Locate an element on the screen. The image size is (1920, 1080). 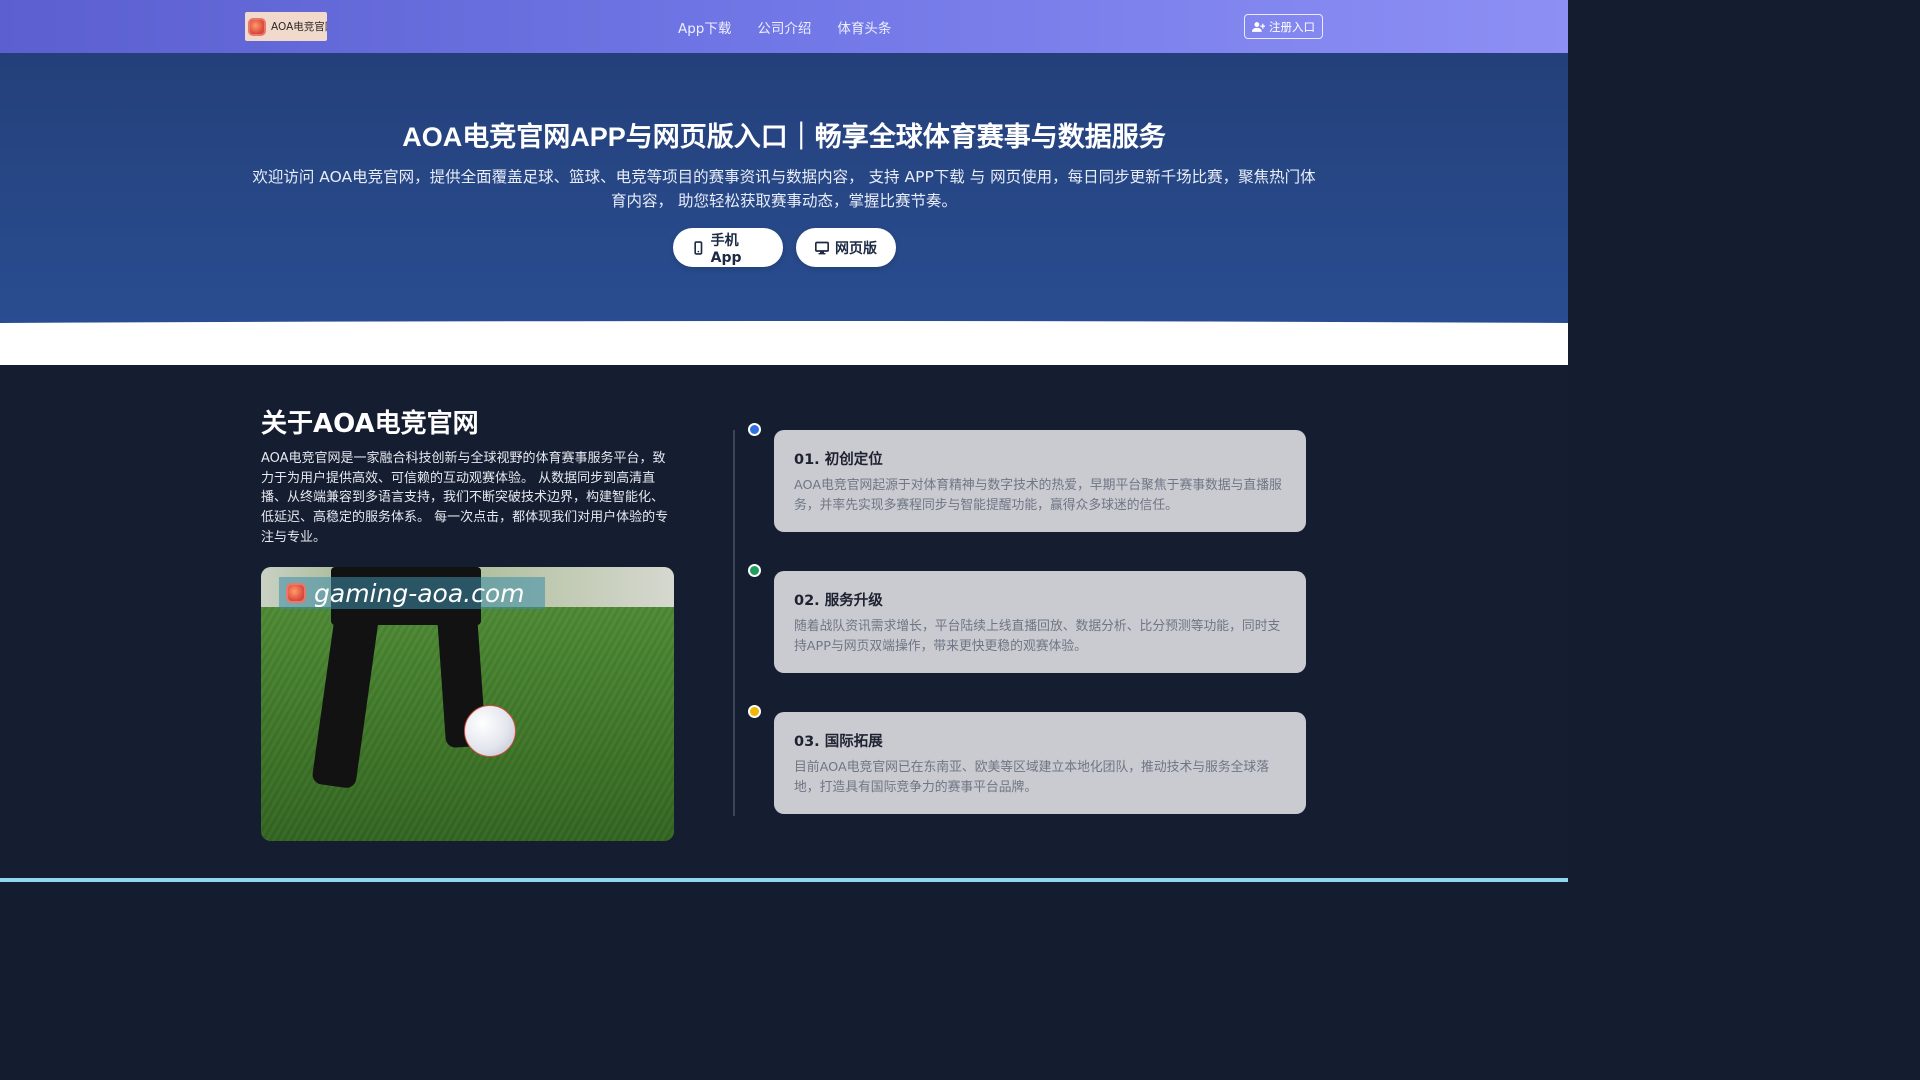
timeline-card-title: 03. 国际拓展 is located at coordinates (838, 742).